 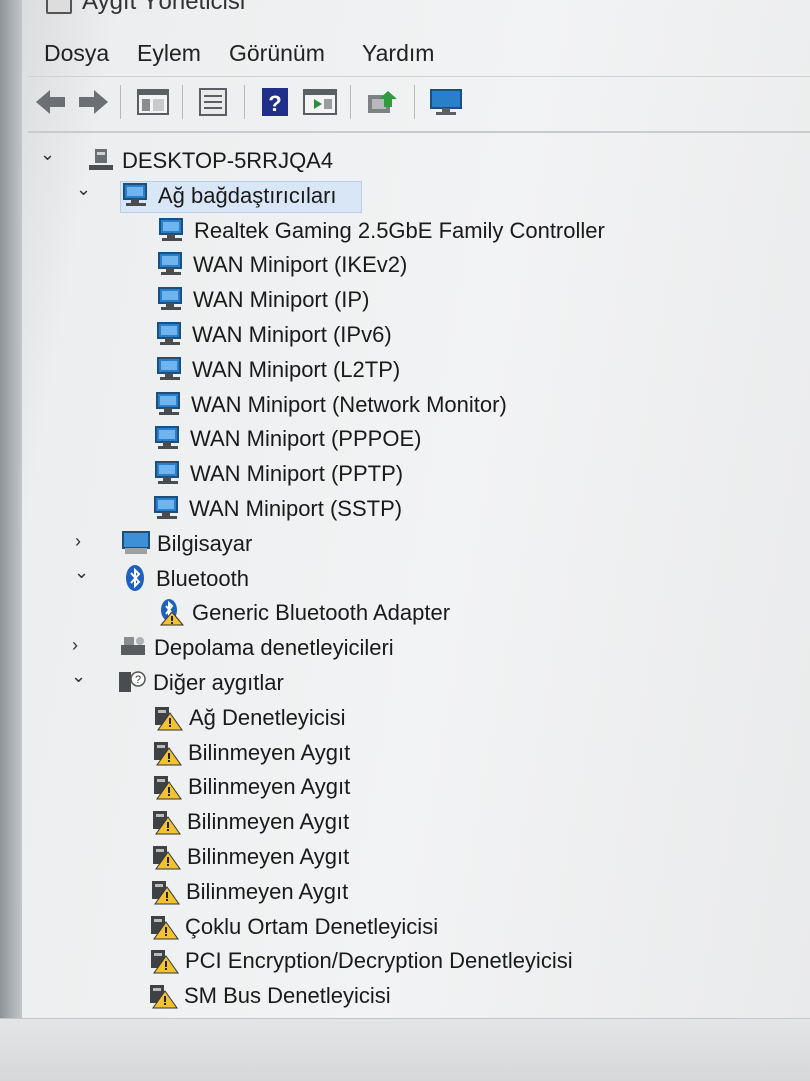 What do you see at coordinates (169, 53) in the screenshot?
I see `menu-eylem: Eylem` at bounding box center [169, 53].